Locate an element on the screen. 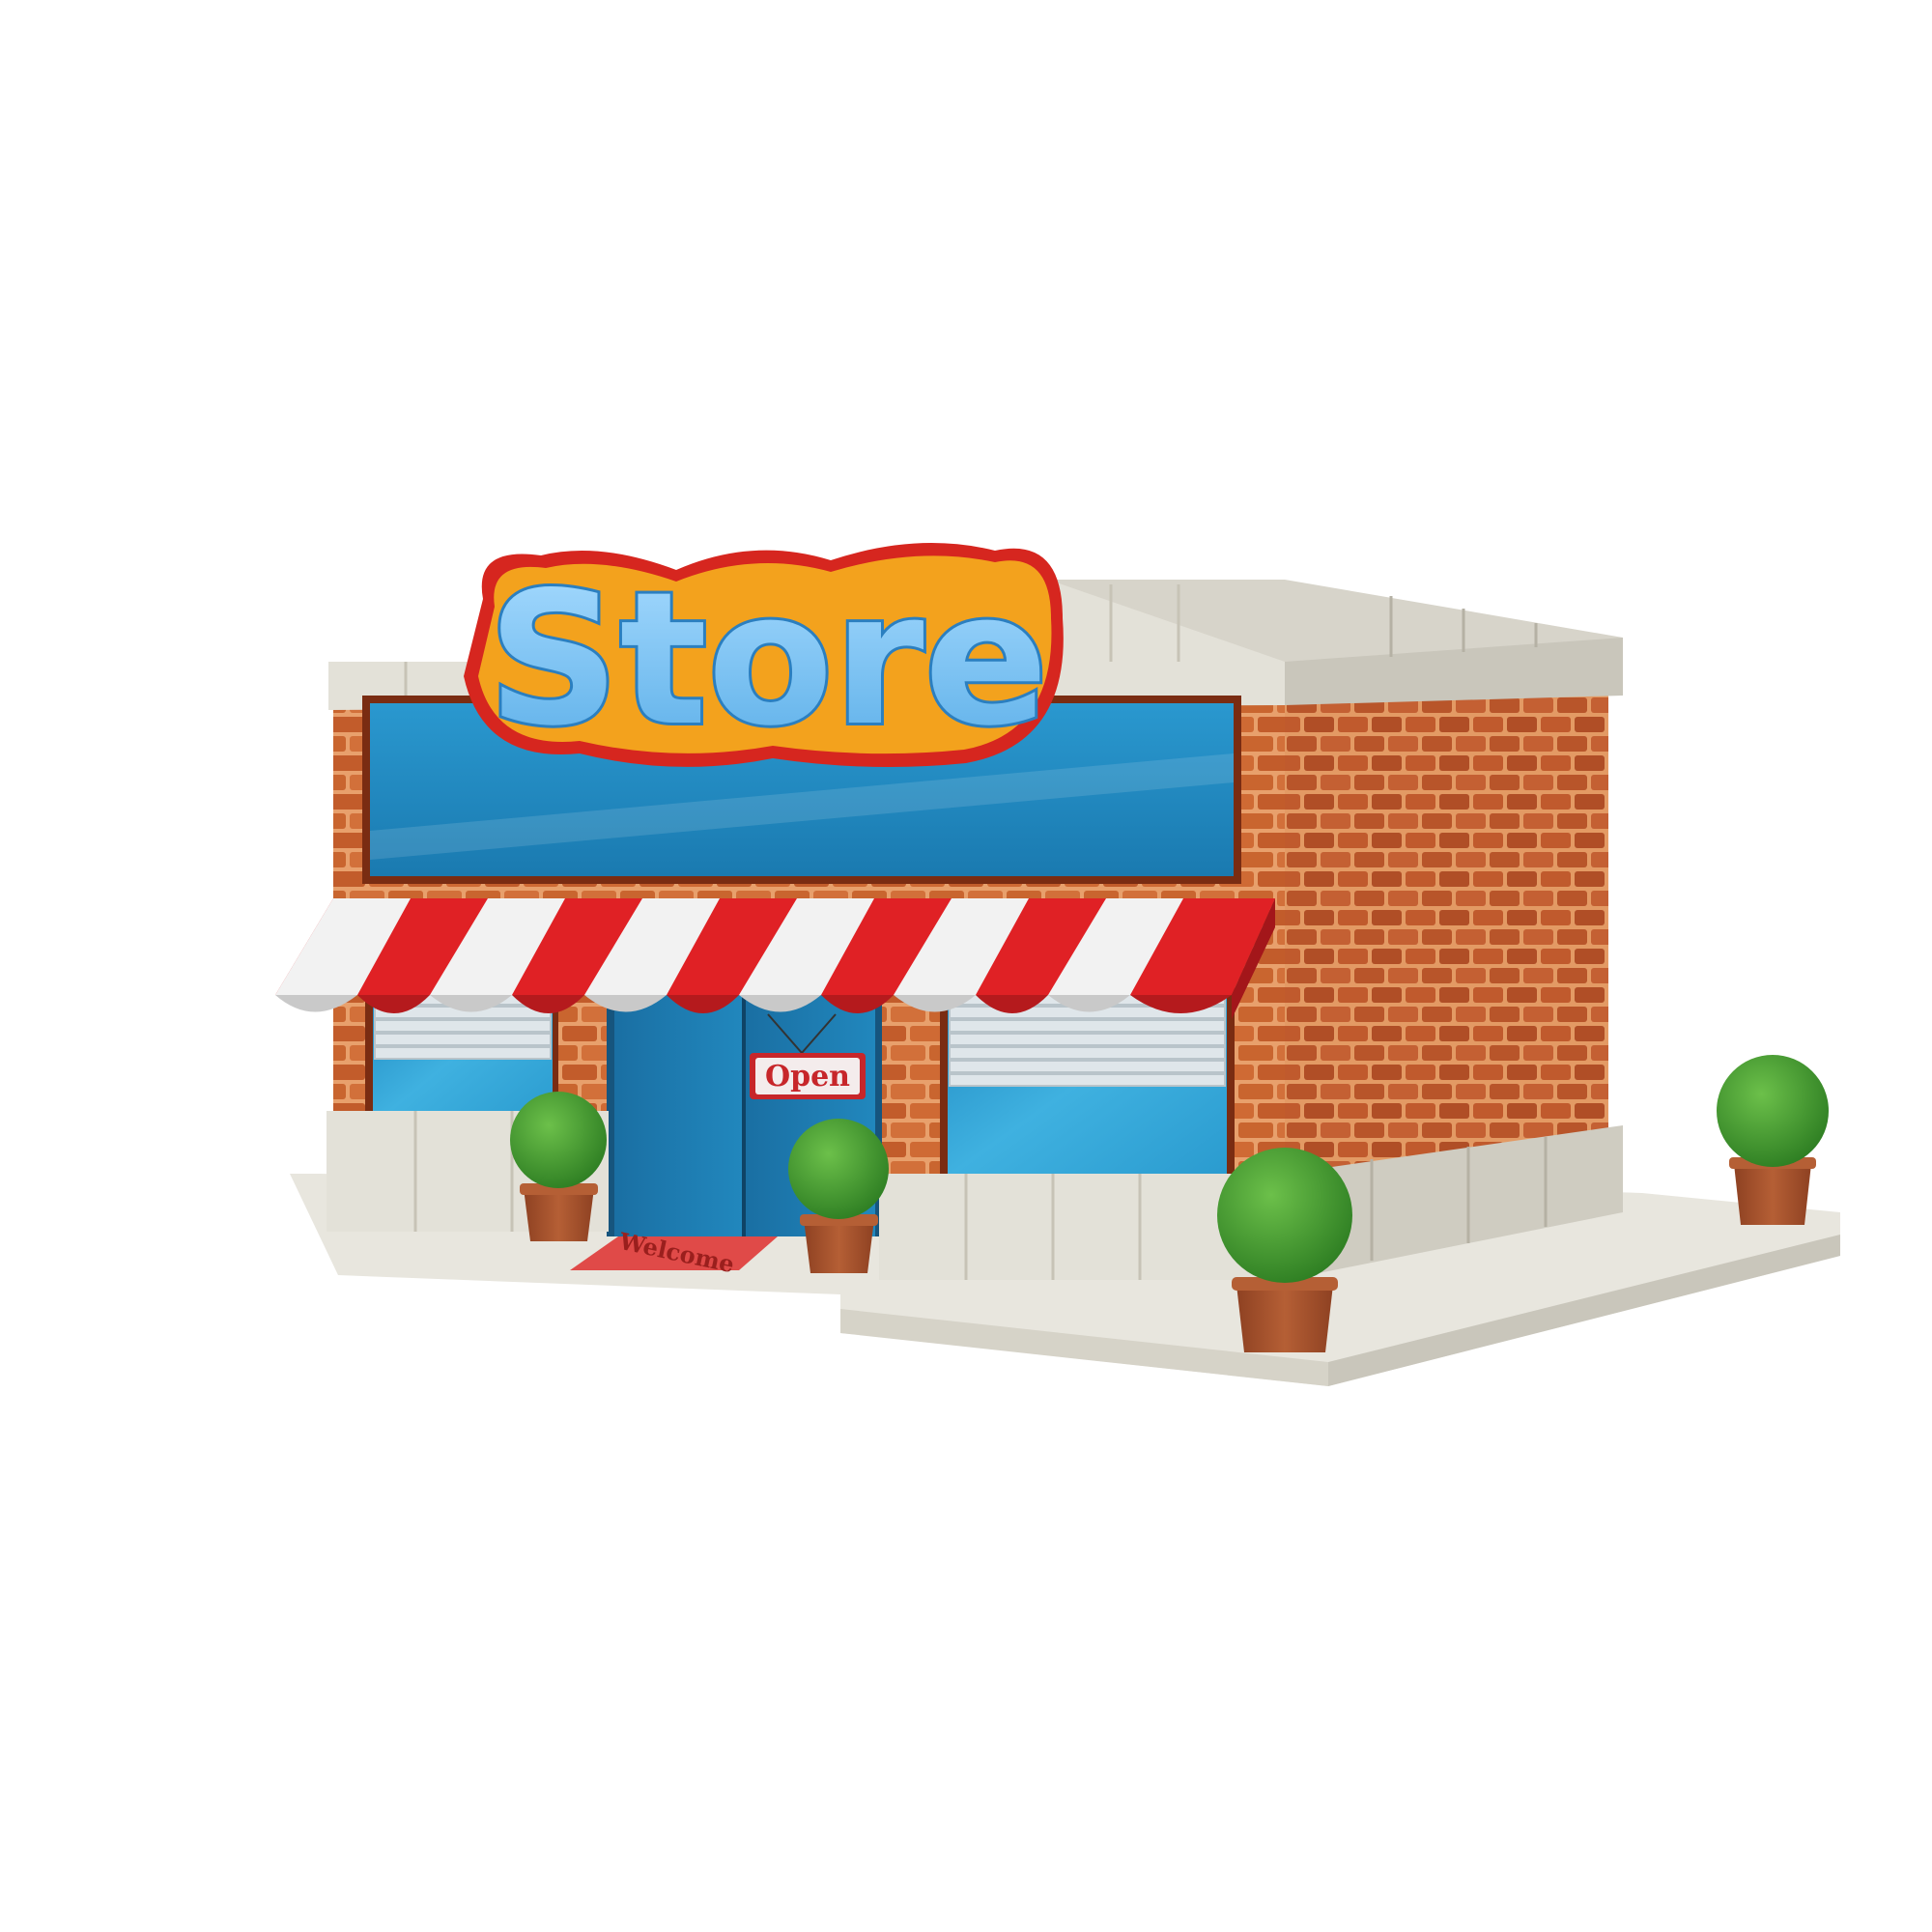 The image size is (1932, 1932). store-sign: Store is located at coordinates (764, 656).